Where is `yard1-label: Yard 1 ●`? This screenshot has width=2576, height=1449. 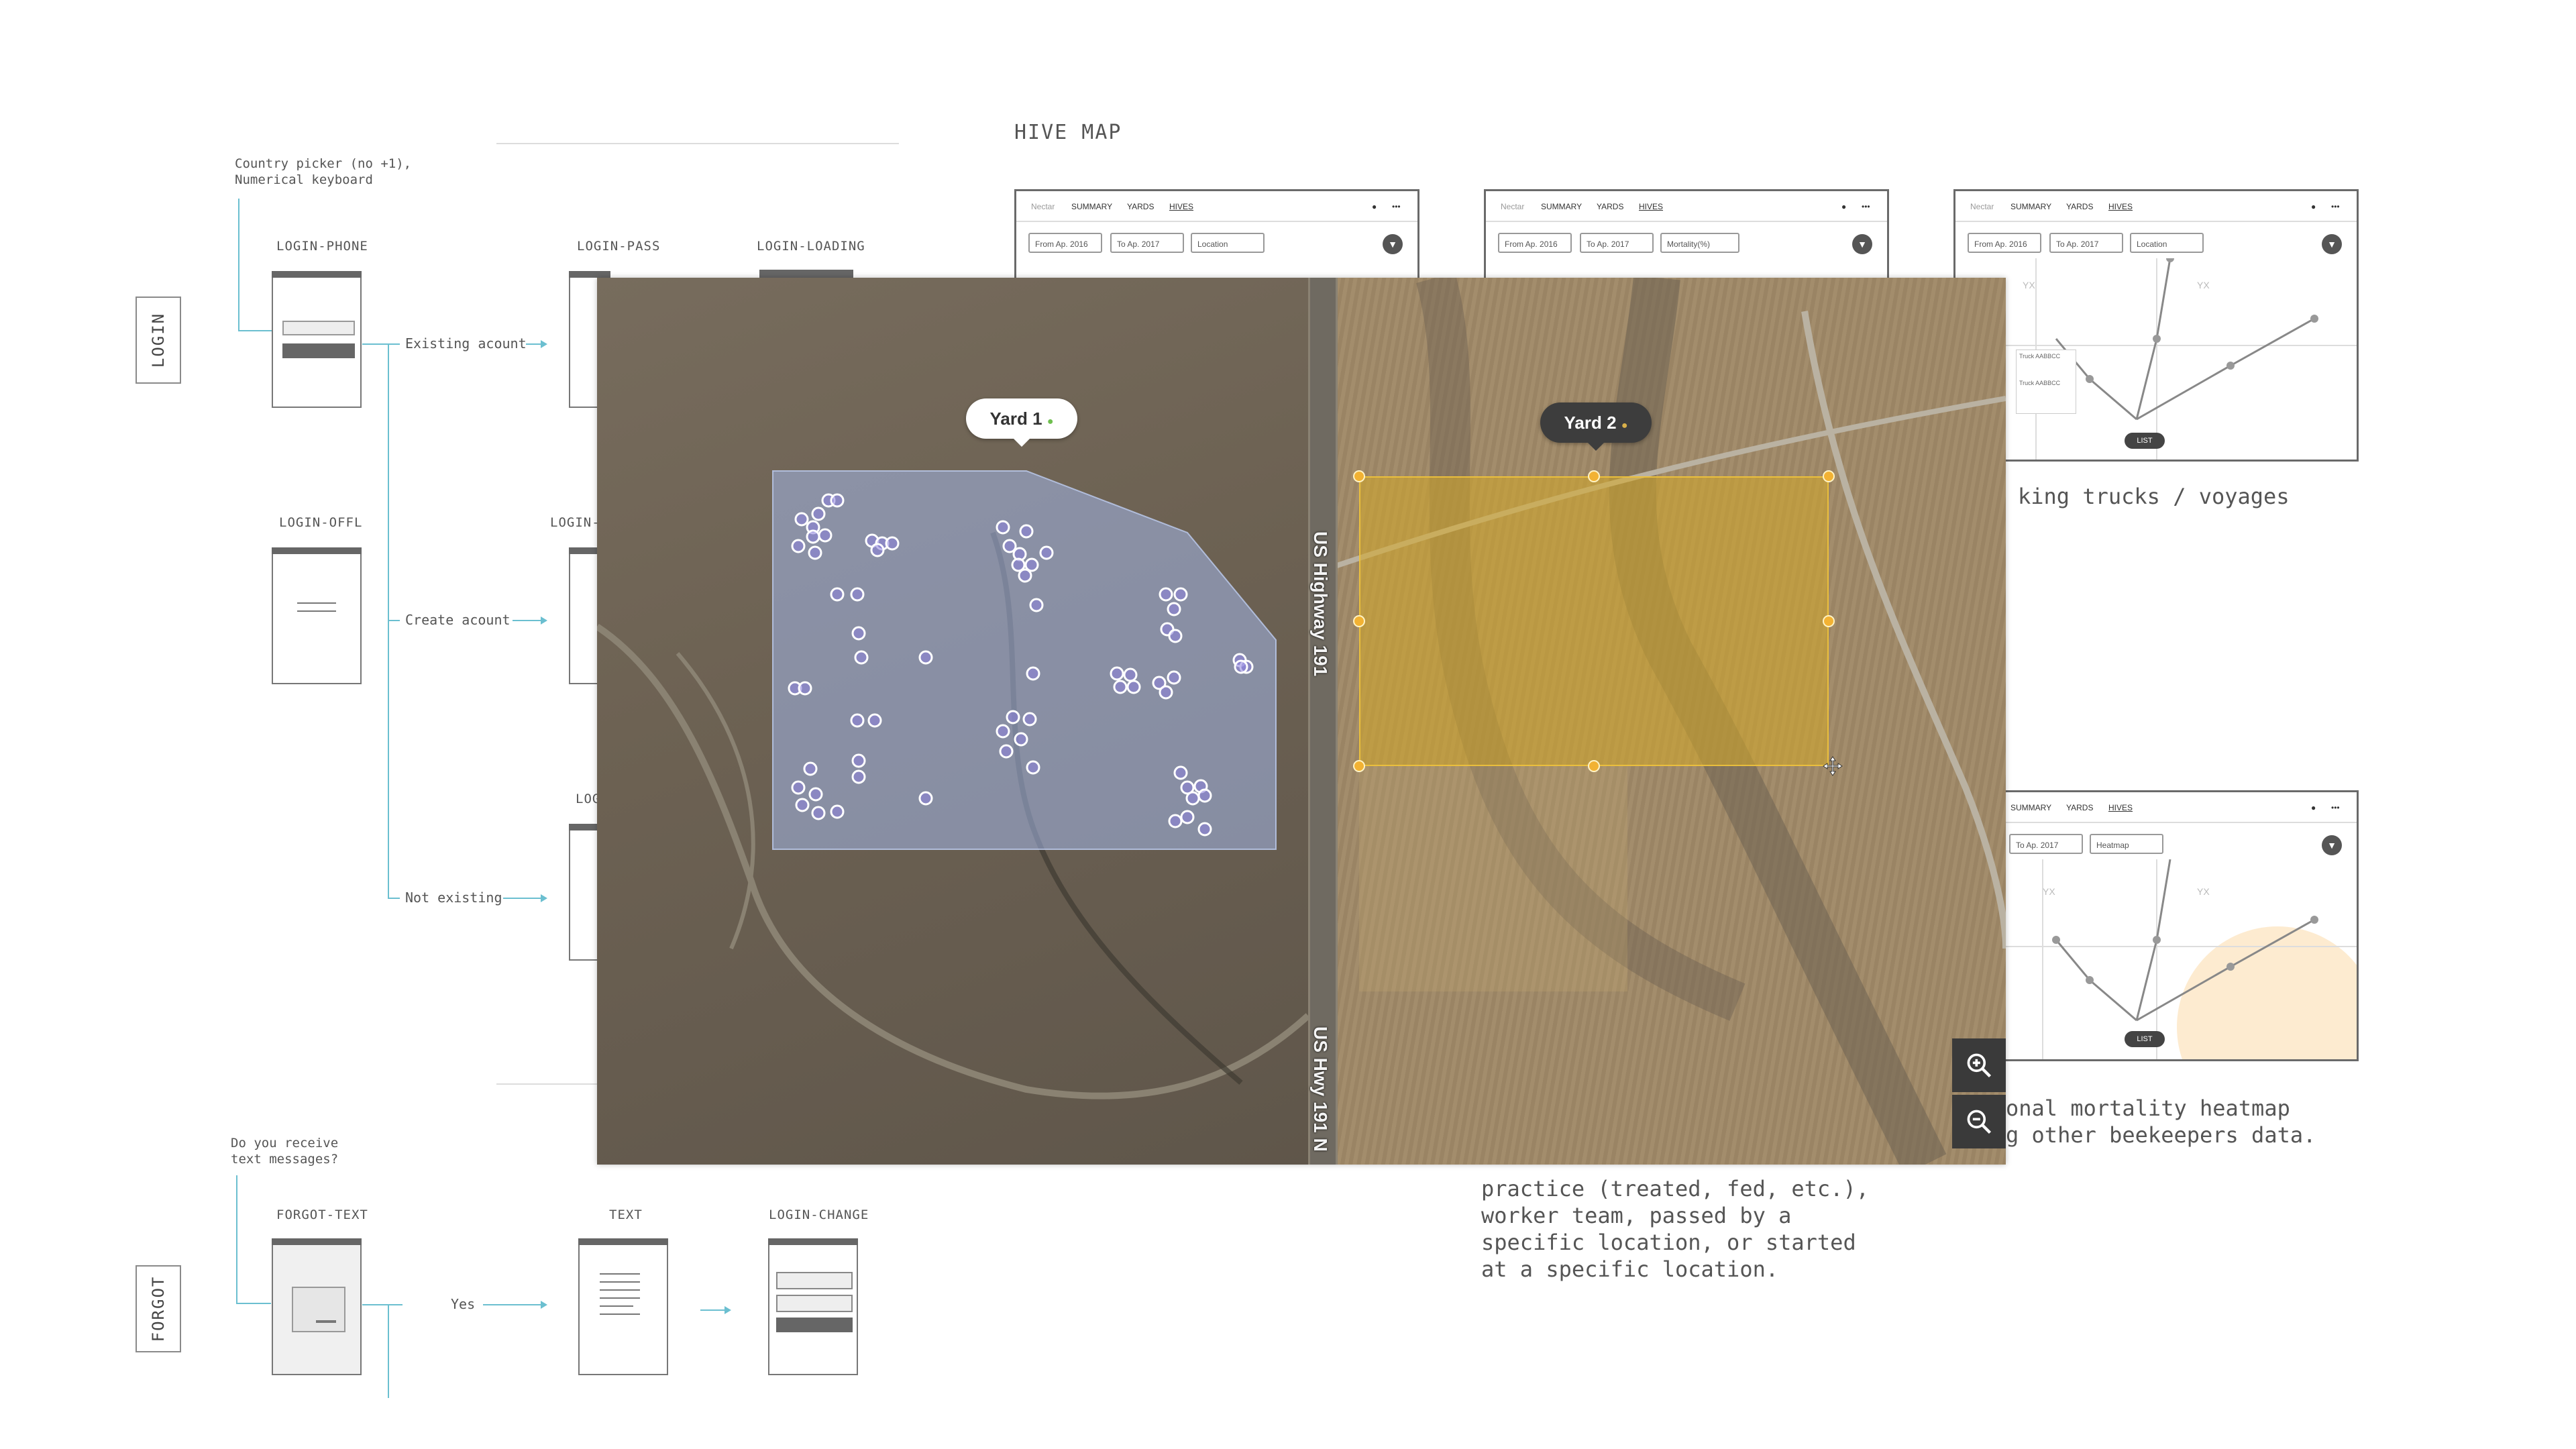 yard1-label: Yard 1 ● is located at coordinates (1021, 422).